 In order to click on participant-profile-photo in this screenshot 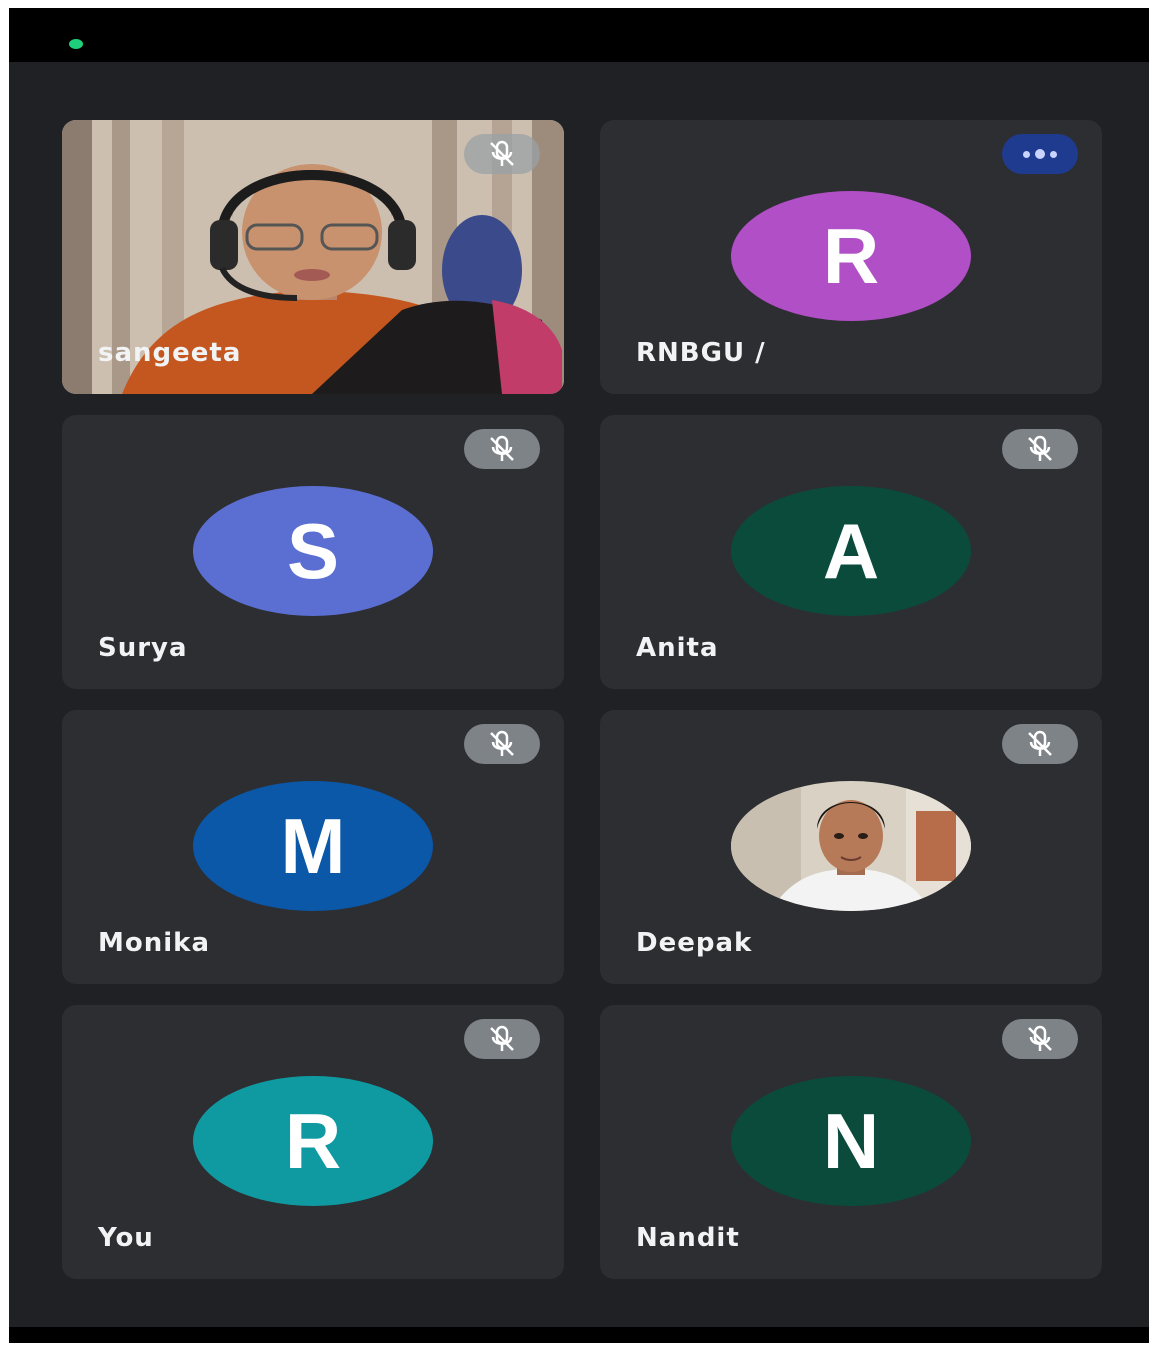, I will do `click(851, 846)`.